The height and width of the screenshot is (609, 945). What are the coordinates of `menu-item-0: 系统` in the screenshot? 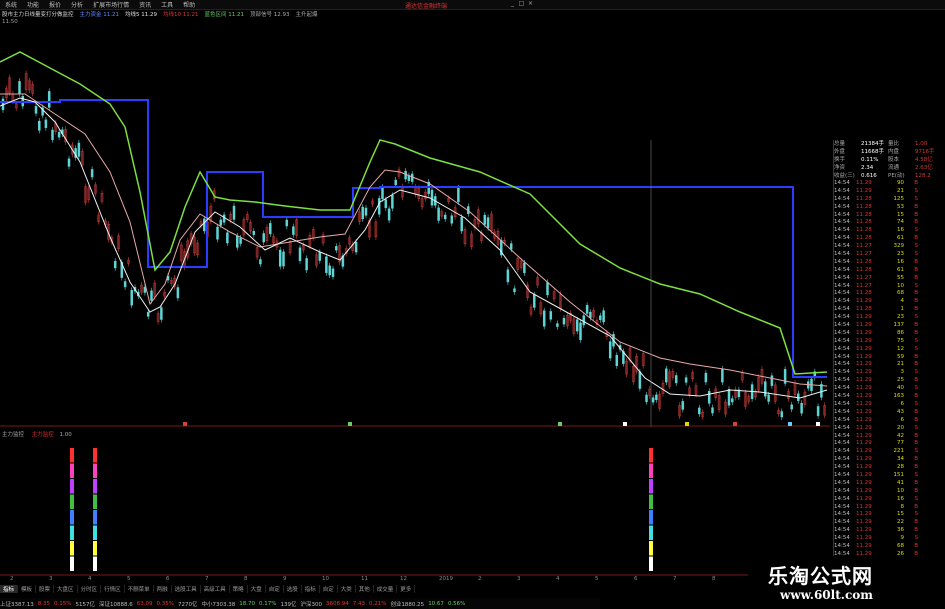 It's located at (11, 4).